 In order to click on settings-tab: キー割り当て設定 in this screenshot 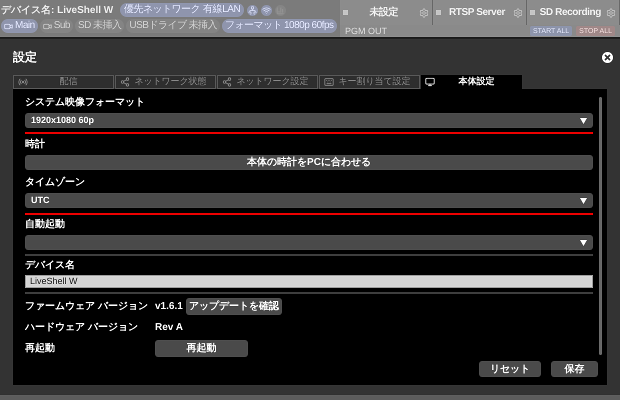, I will do `click(369, 82)`.